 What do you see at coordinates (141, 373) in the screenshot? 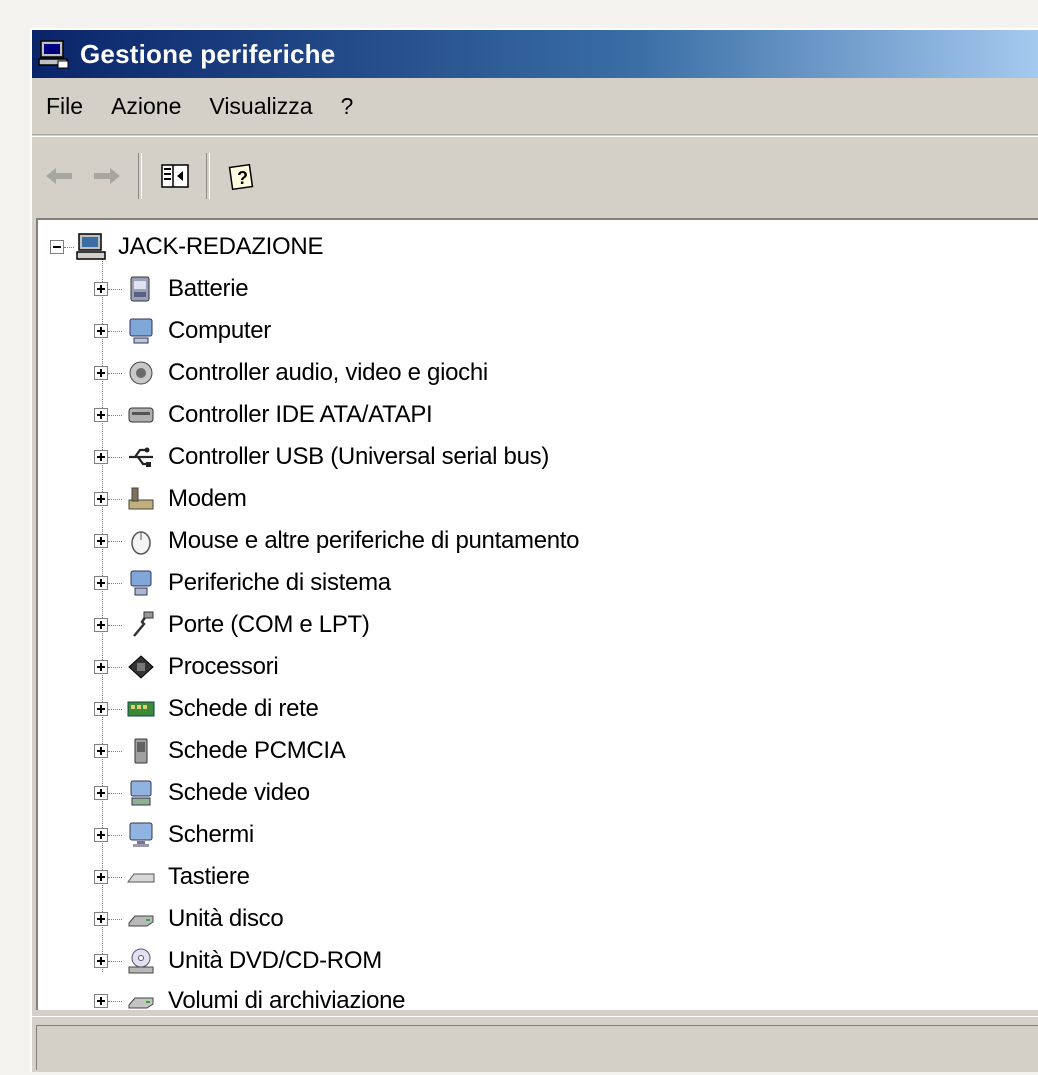
I see `audio-icon` at bounding box center [141, 373].